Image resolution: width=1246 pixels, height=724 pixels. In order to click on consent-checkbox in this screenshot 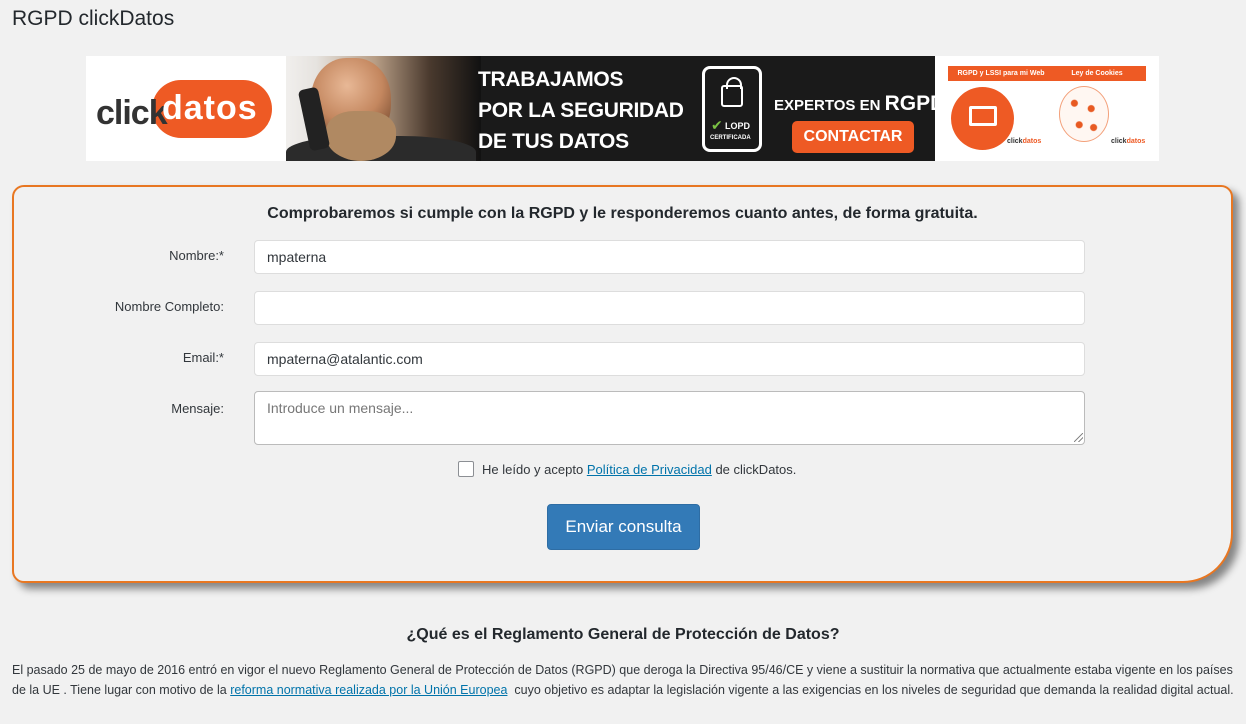, I will do `click(466, 469)`.